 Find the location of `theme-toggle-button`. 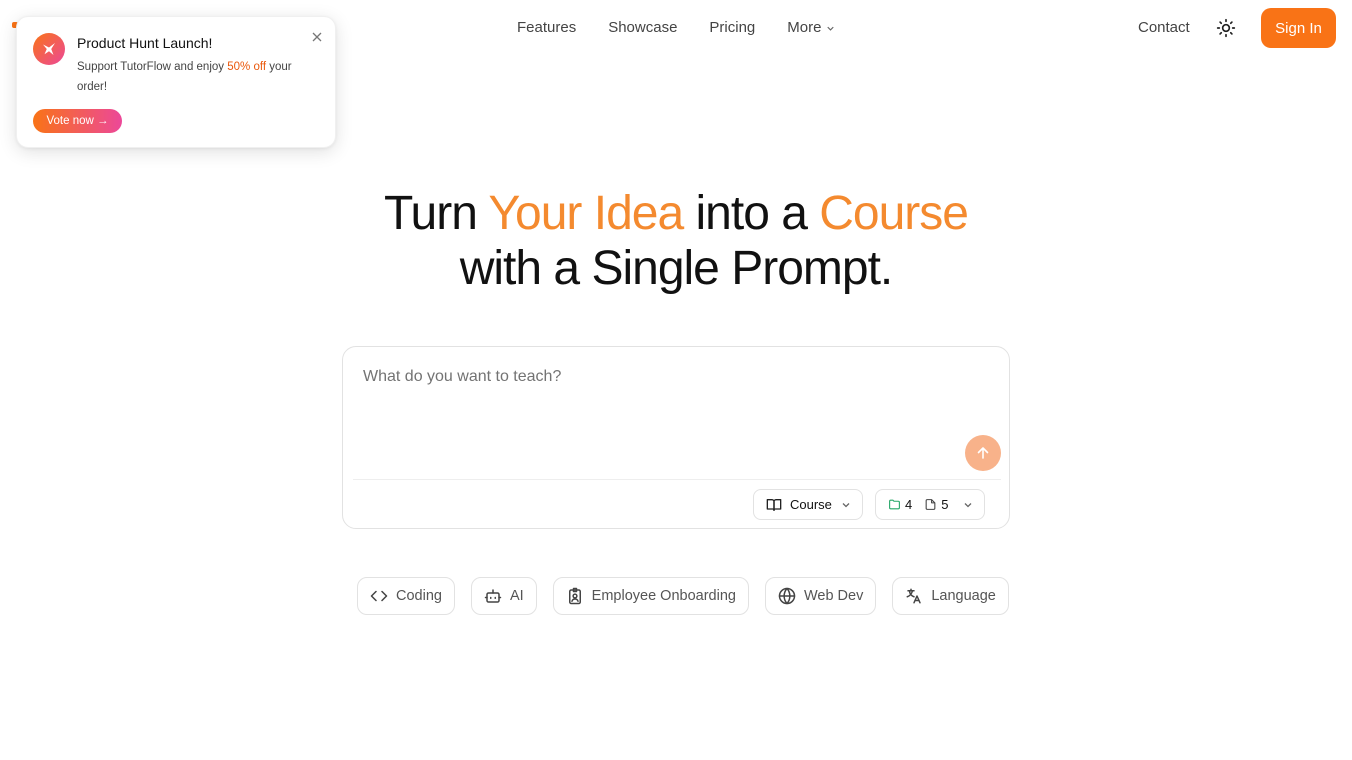

theme-toggle-button is located at coordinates (1226, 28).